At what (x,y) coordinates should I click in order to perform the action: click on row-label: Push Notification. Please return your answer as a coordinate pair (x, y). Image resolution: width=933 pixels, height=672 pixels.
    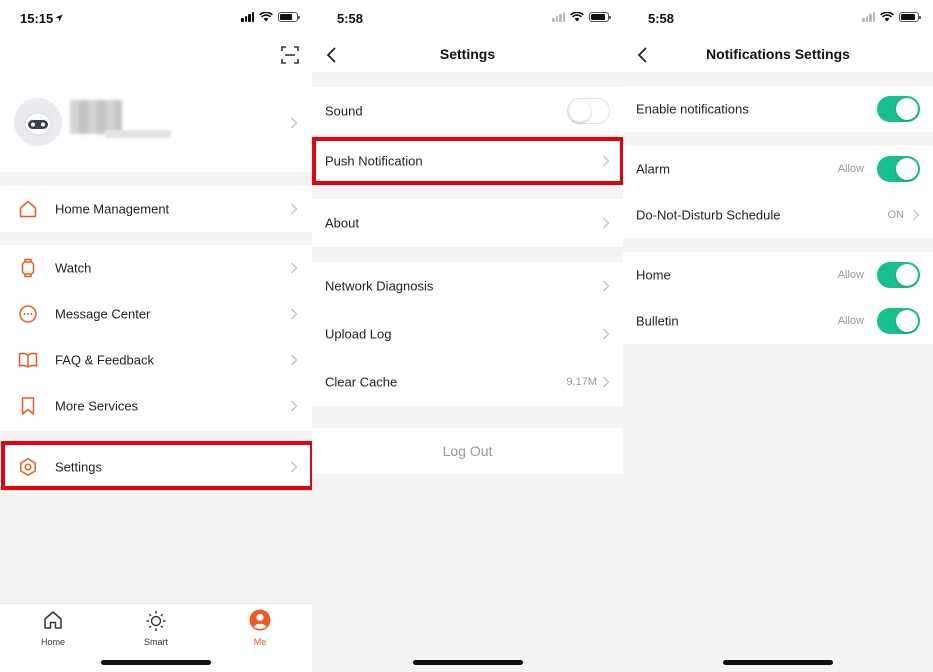
    Looking at the image, I should click on (374, 161).